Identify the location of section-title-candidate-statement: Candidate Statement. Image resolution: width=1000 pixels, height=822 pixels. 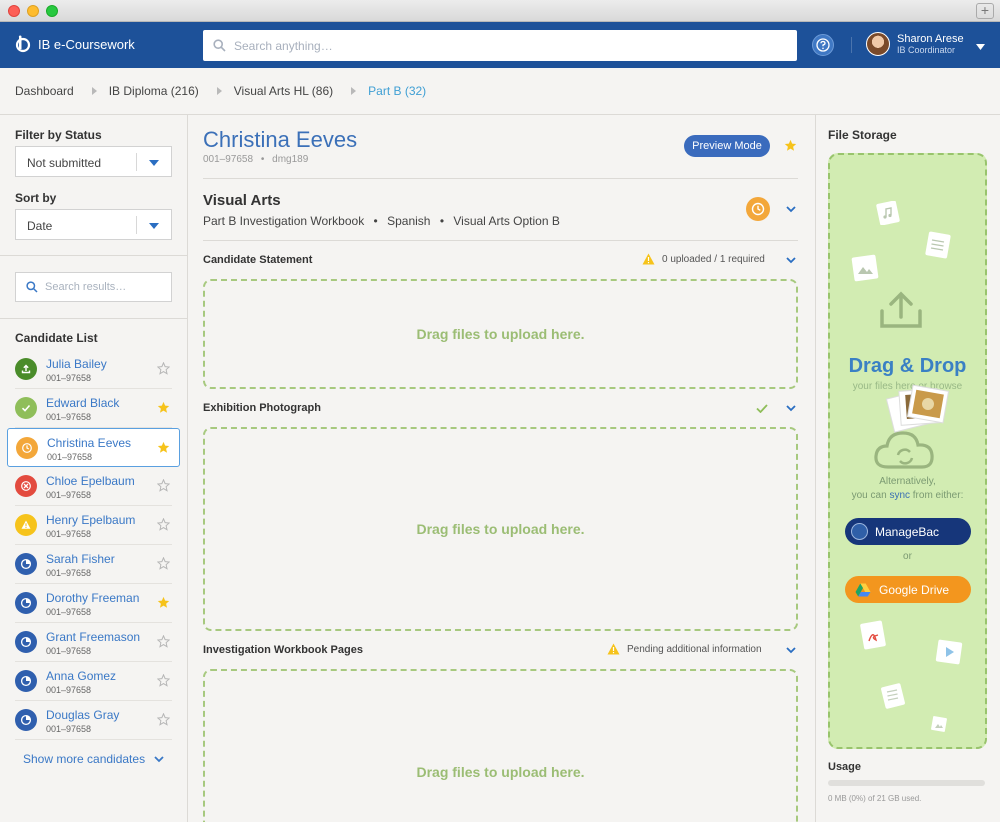
(258, 260).